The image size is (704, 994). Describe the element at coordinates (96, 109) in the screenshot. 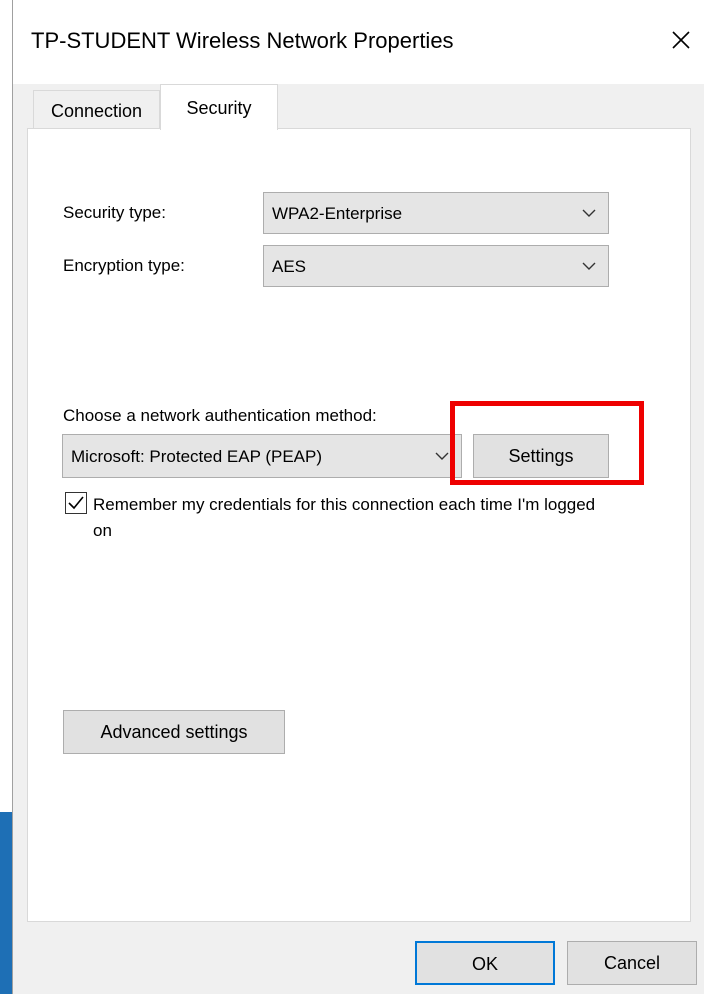

I see `tab-connection: Connection` at that location.